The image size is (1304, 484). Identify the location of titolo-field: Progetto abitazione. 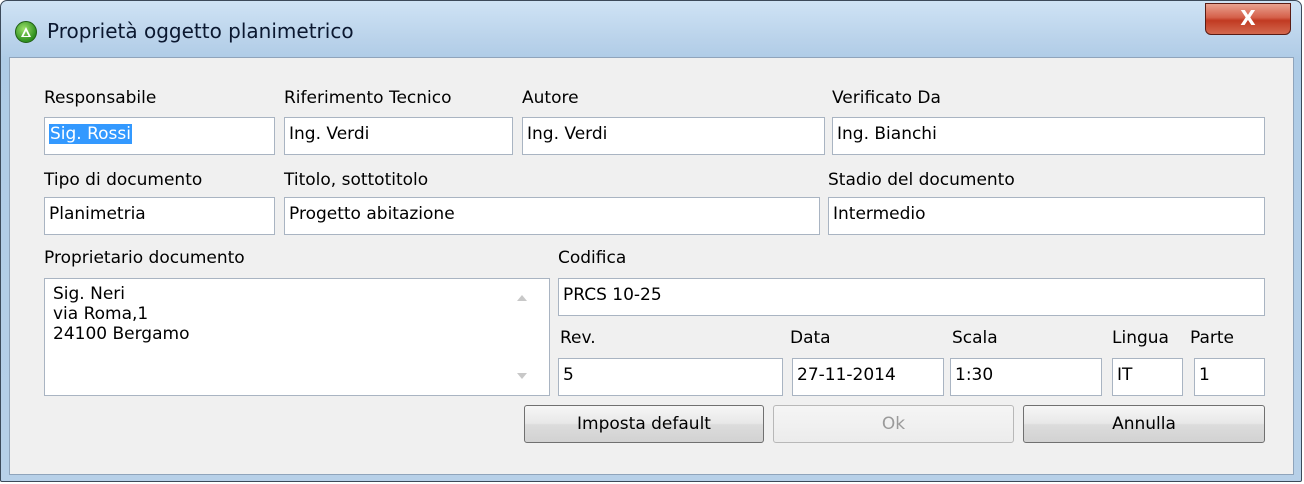
(552, 216).